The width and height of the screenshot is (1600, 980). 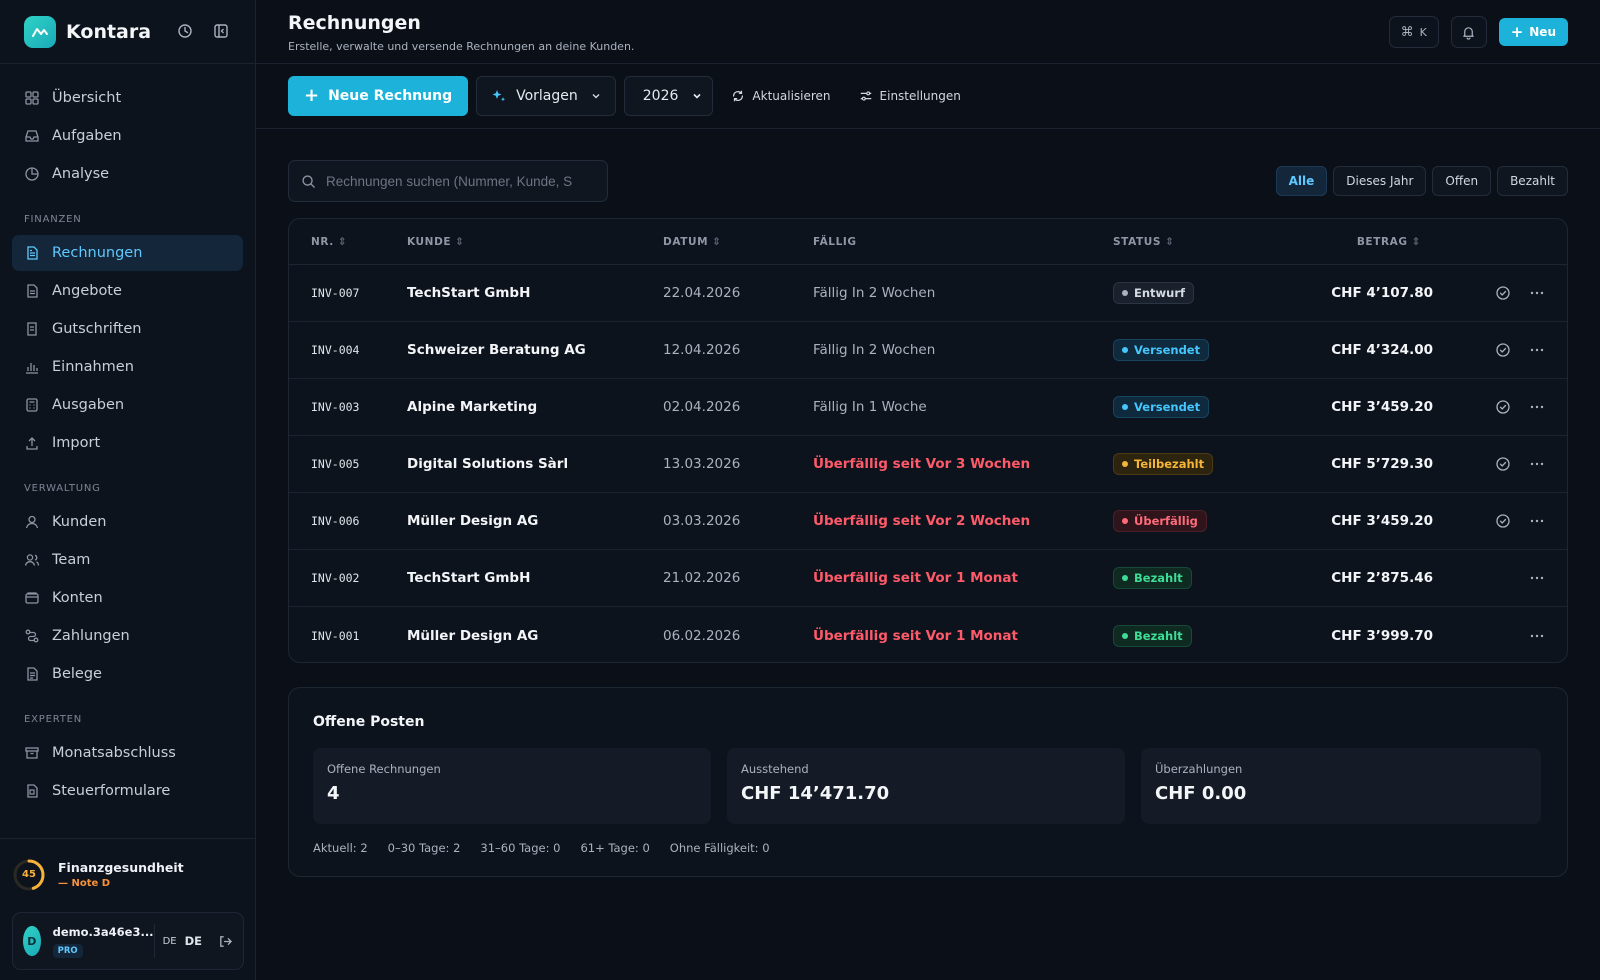 What do you see at coordinates (1201, 793) in the screenshot?
I see `summary-card-value: CHF 0.00` at bounding box center [1201, 793].